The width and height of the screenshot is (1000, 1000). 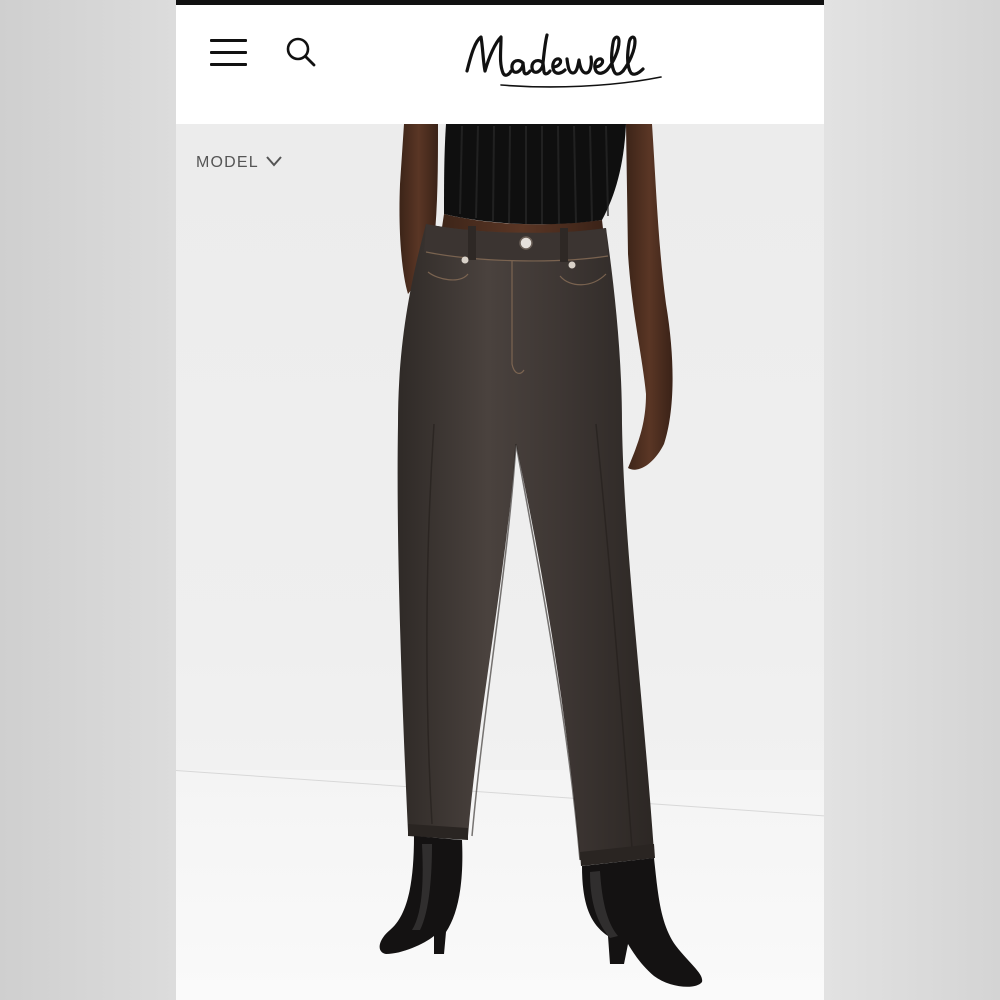 What do you see at coordinates (301, 52) in the screenshot?
I see `search-icon` at bounding box center [301, 52].